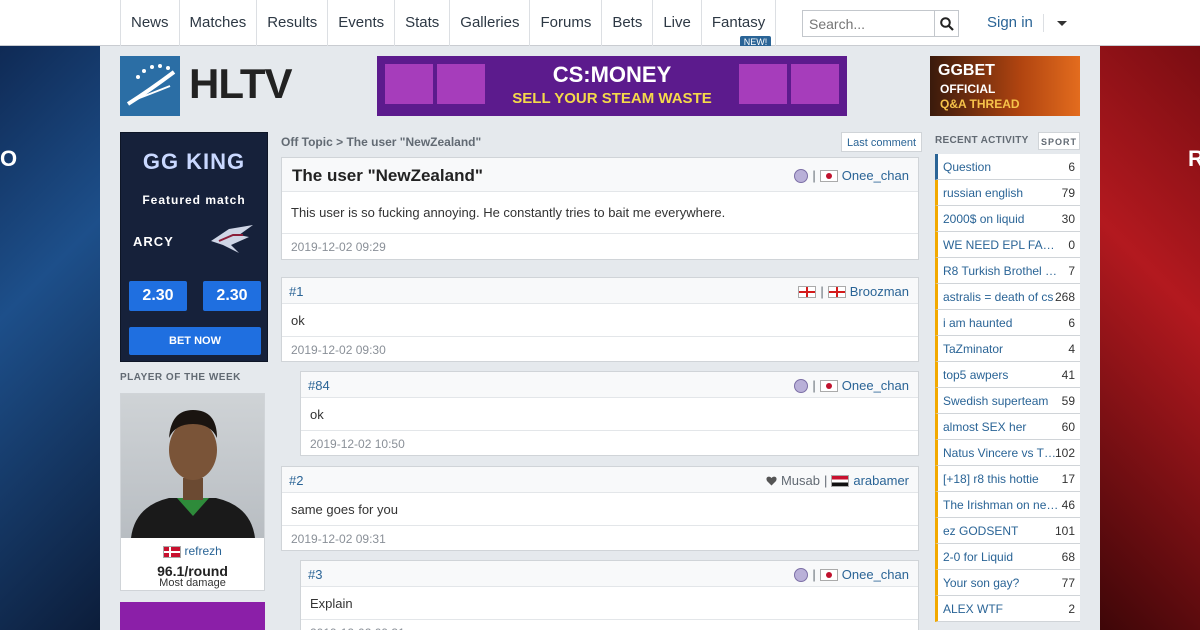 The image size is (1200, 630). Describe the element at coordinates (1002, 375) in the screenshot. I see `thread-title: top5 awpers` at that location.